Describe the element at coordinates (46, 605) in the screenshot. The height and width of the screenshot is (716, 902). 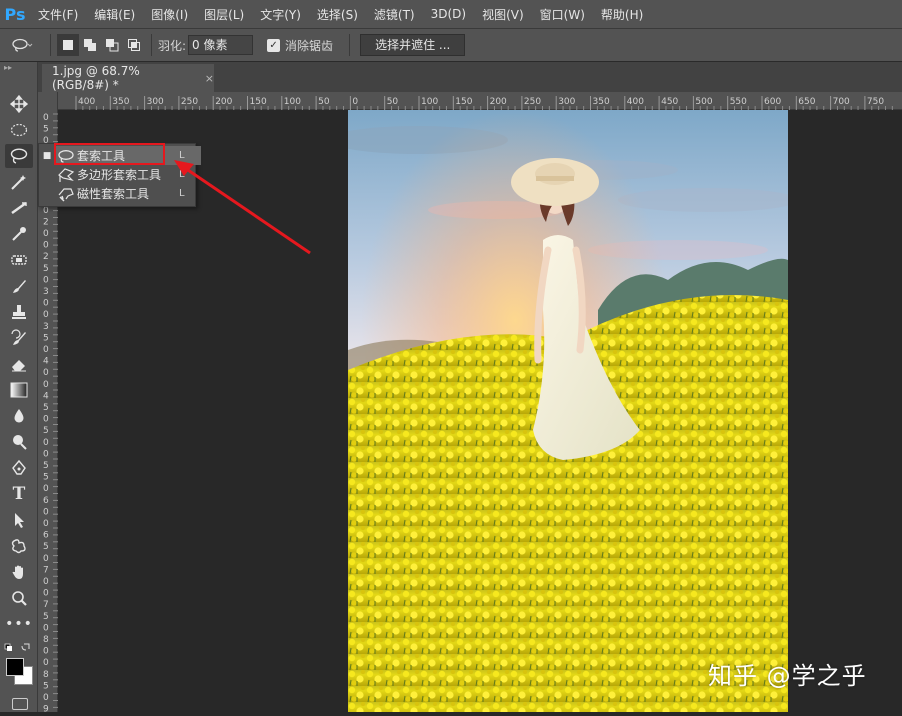
I see `ruler-label: 7` at that location.